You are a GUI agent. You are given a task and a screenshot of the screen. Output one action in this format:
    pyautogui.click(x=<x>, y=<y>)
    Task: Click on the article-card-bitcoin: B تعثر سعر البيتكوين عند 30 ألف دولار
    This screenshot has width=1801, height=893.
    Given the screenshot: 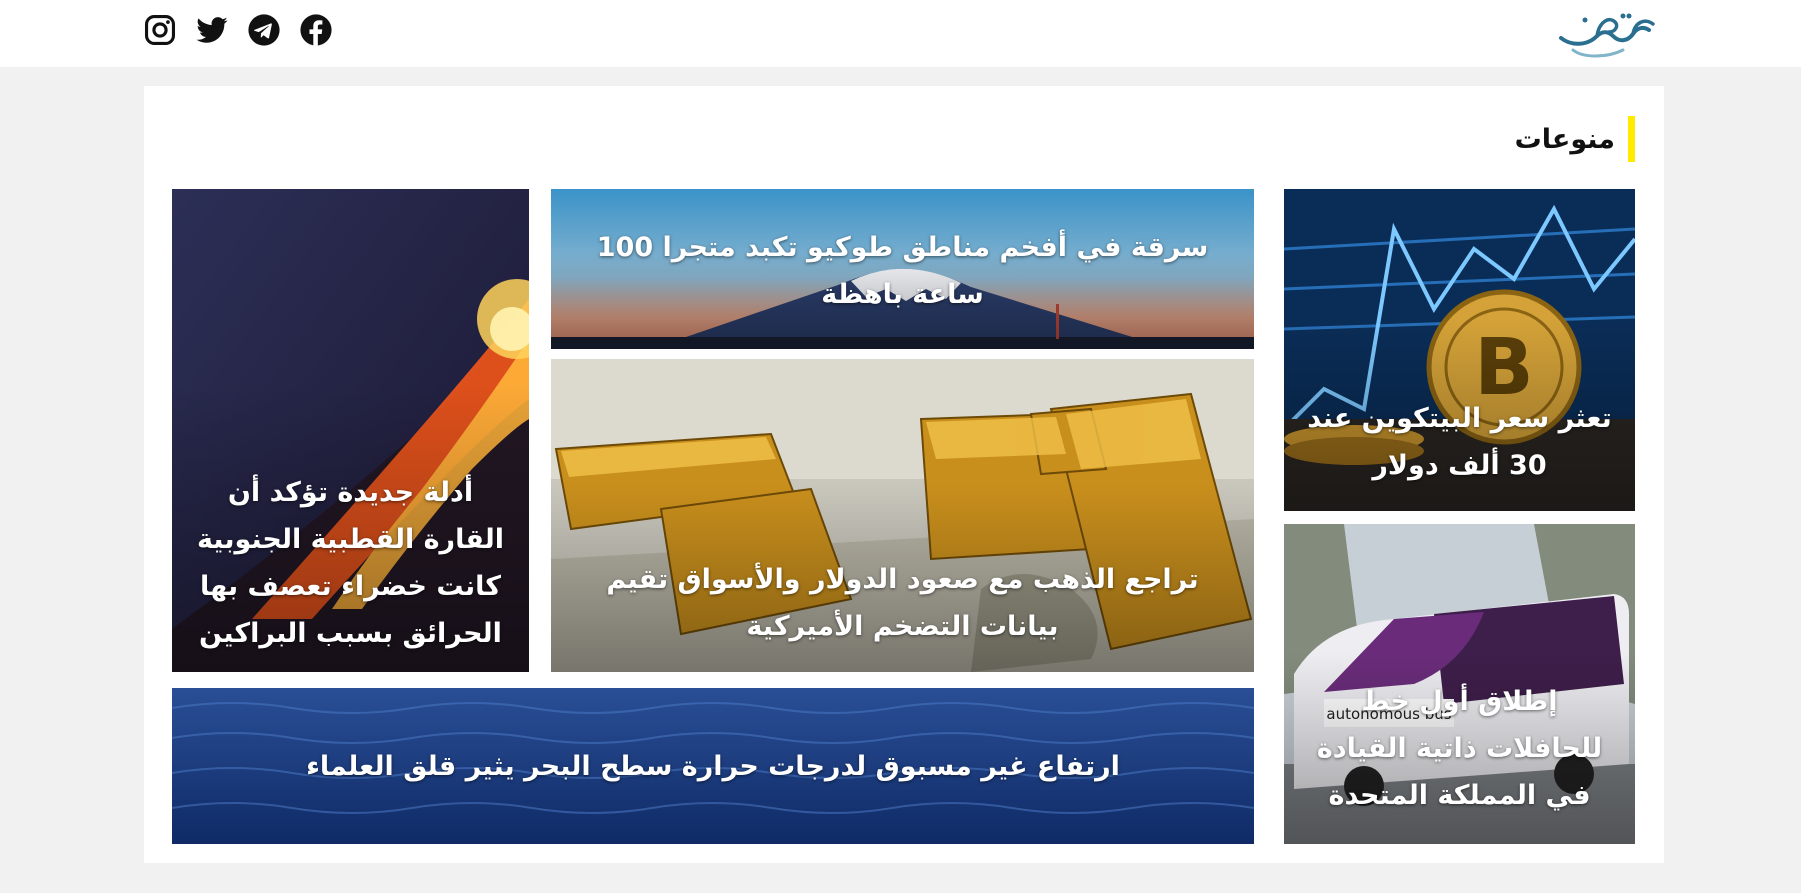 What is the action you would take?
    pyautogui.click(x=1459, y=350)
    